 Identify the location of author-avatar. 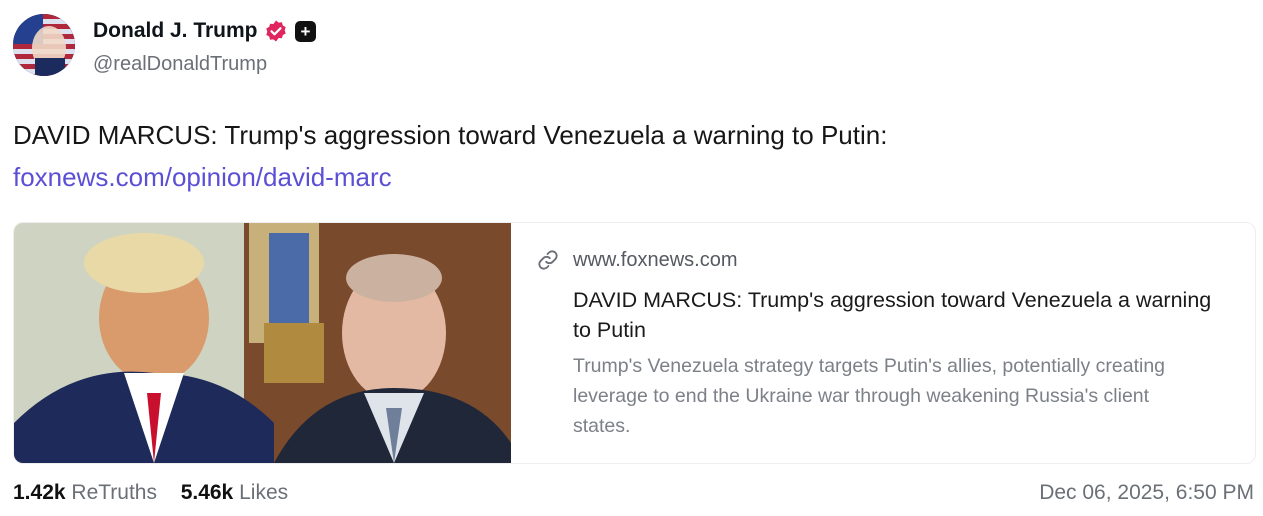
(44, 45).